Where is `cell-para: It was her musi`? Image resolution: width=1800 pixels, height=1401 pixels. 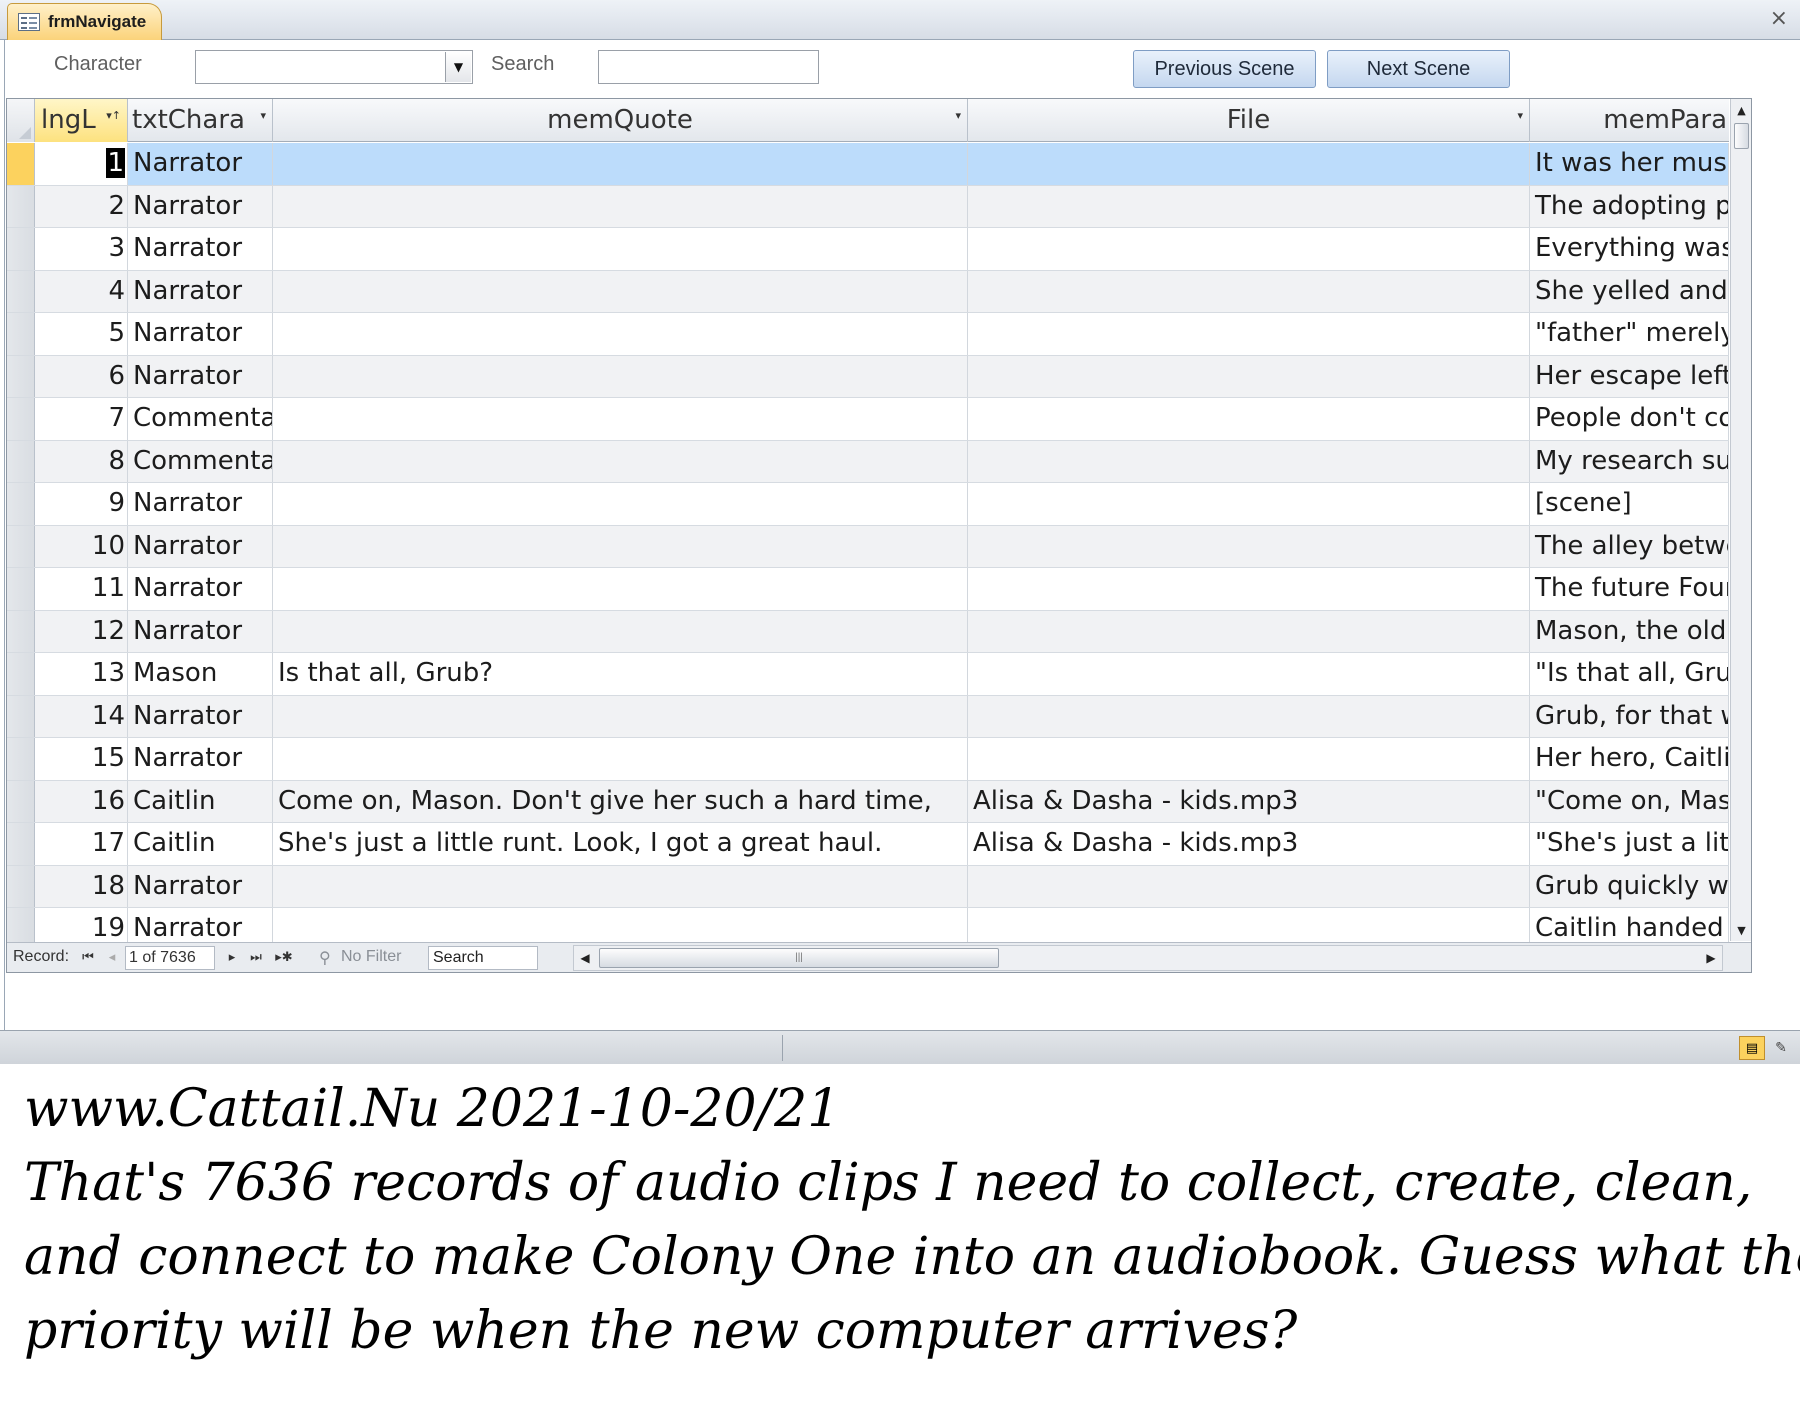 cell-para: It was her musi is located at coordinates (1629, 164).